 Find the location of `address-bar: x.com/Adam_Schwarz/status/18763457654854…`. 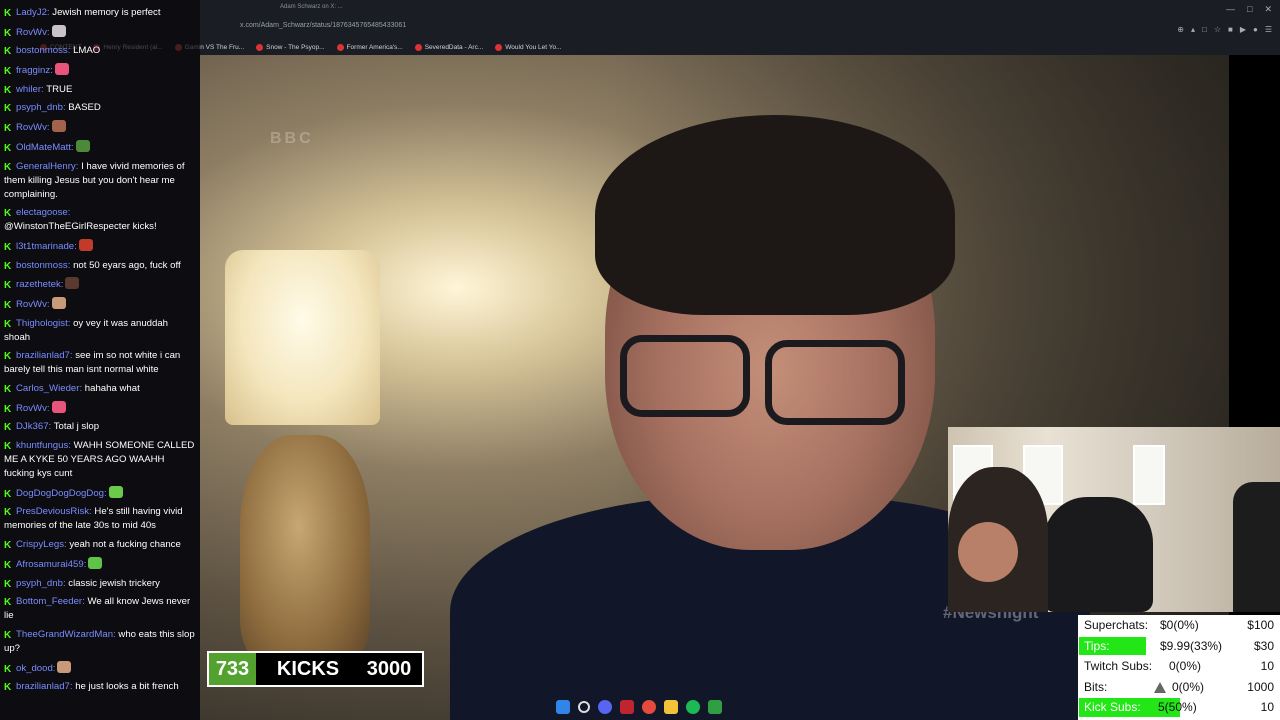

address-bar: x.com/Adam_Schwarz/status/18763457654854… is located at coordinates (740, 28).